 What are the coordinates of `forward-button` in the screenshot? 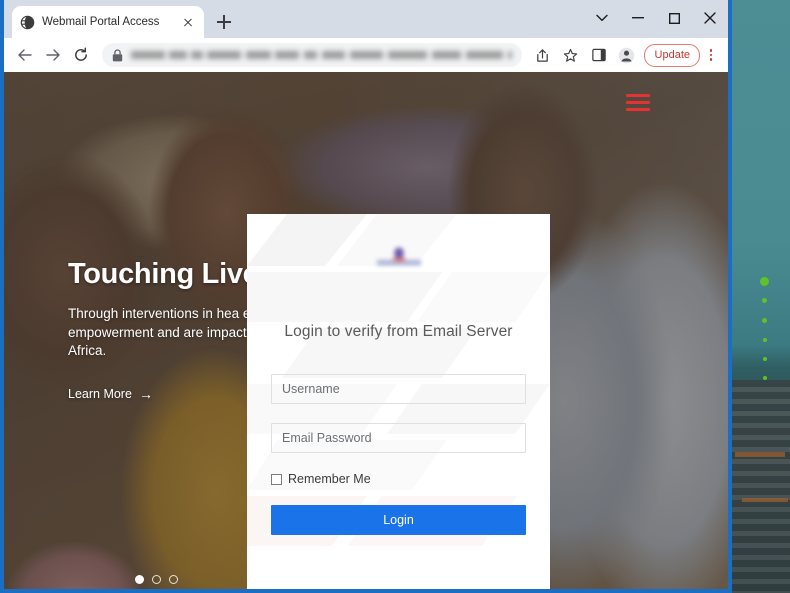 It's located at (53, 55).